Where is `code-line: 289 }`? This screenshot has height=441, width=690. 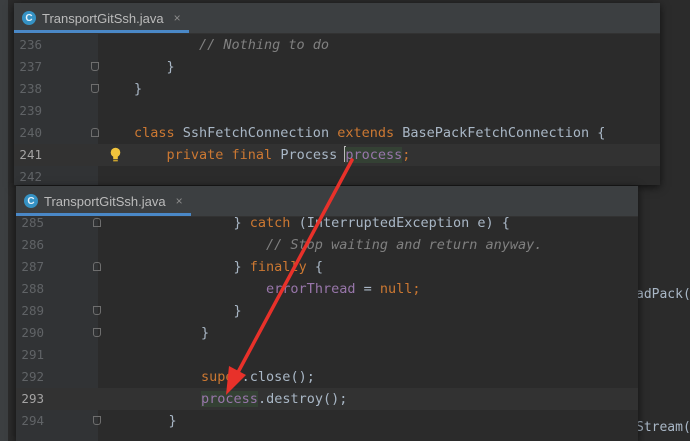 code-line: 289 } is located at coordinates (327, 311).